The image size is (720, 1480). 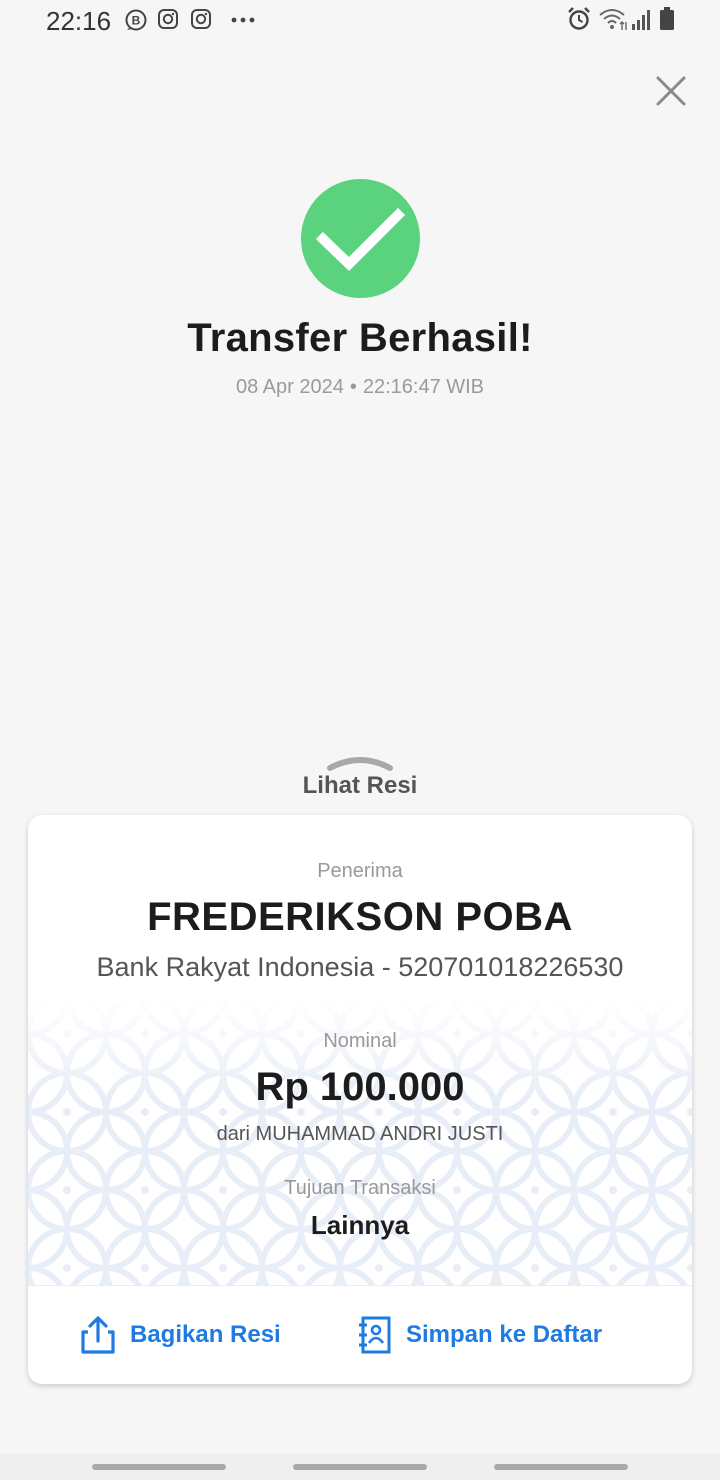 What do you see at coordinates (423, 387) in the screenshot?
I see `transaction-time: 22:16:47 WIB` at bounding box center [423, 387].